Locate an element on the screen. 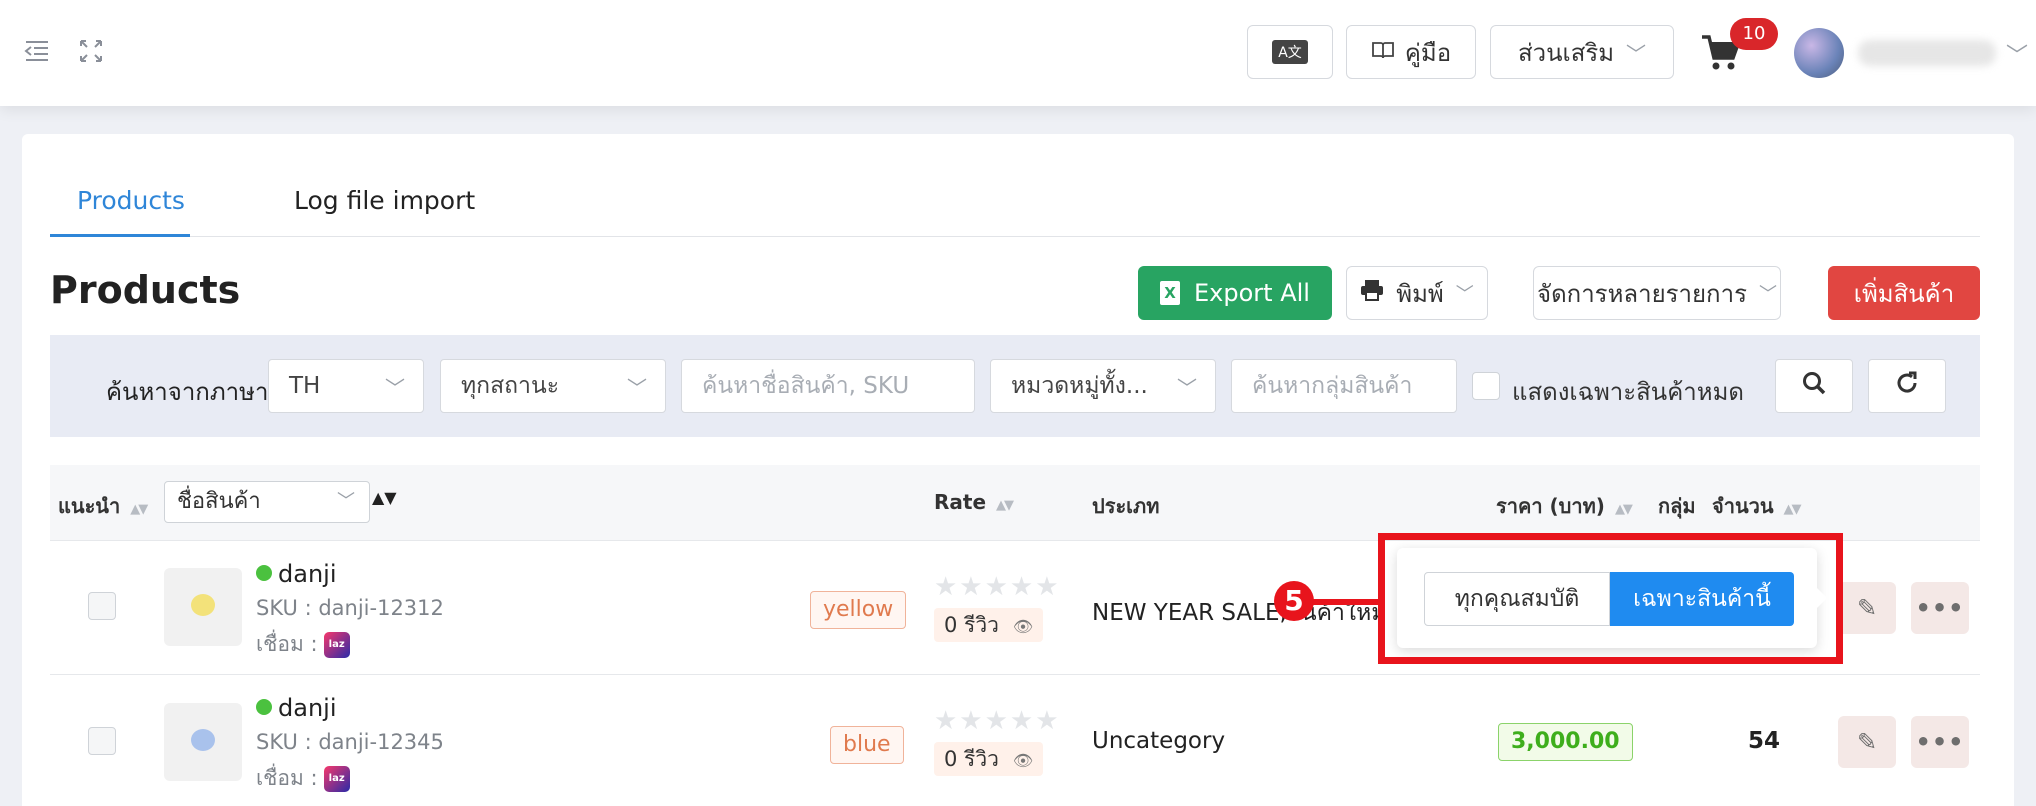 Image resolution: width=2036 pixels, height=806 pixels. product-search-input: ค้นหาชื่อสินค้า, SKU is located at coordinates (828, 386).